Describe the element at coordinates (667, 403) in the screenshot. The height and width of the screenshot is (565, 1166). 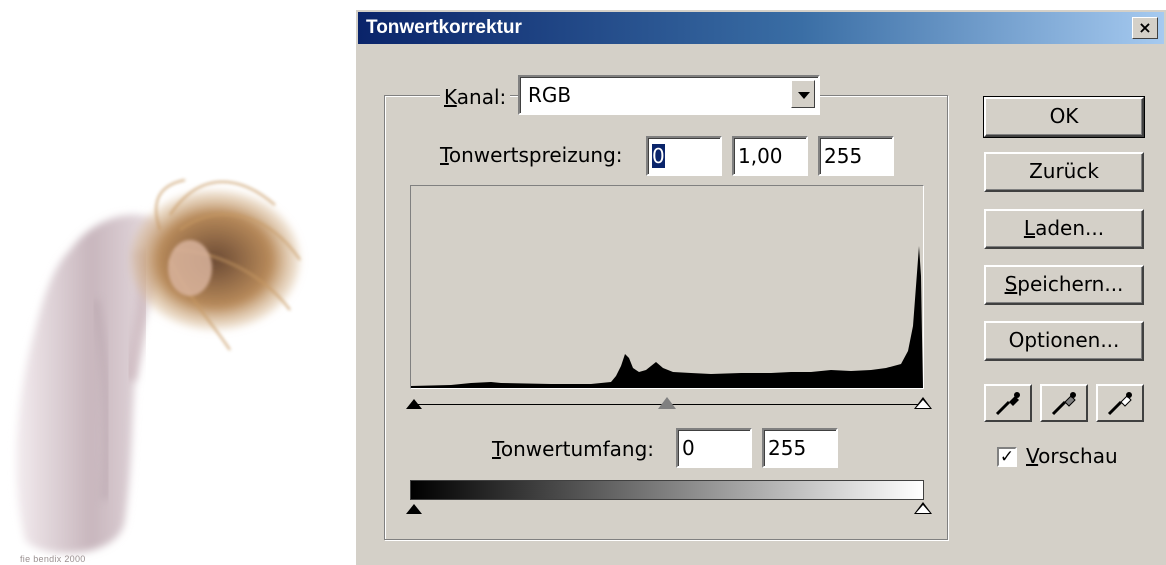
I see `input-gamma-slider` at that location.